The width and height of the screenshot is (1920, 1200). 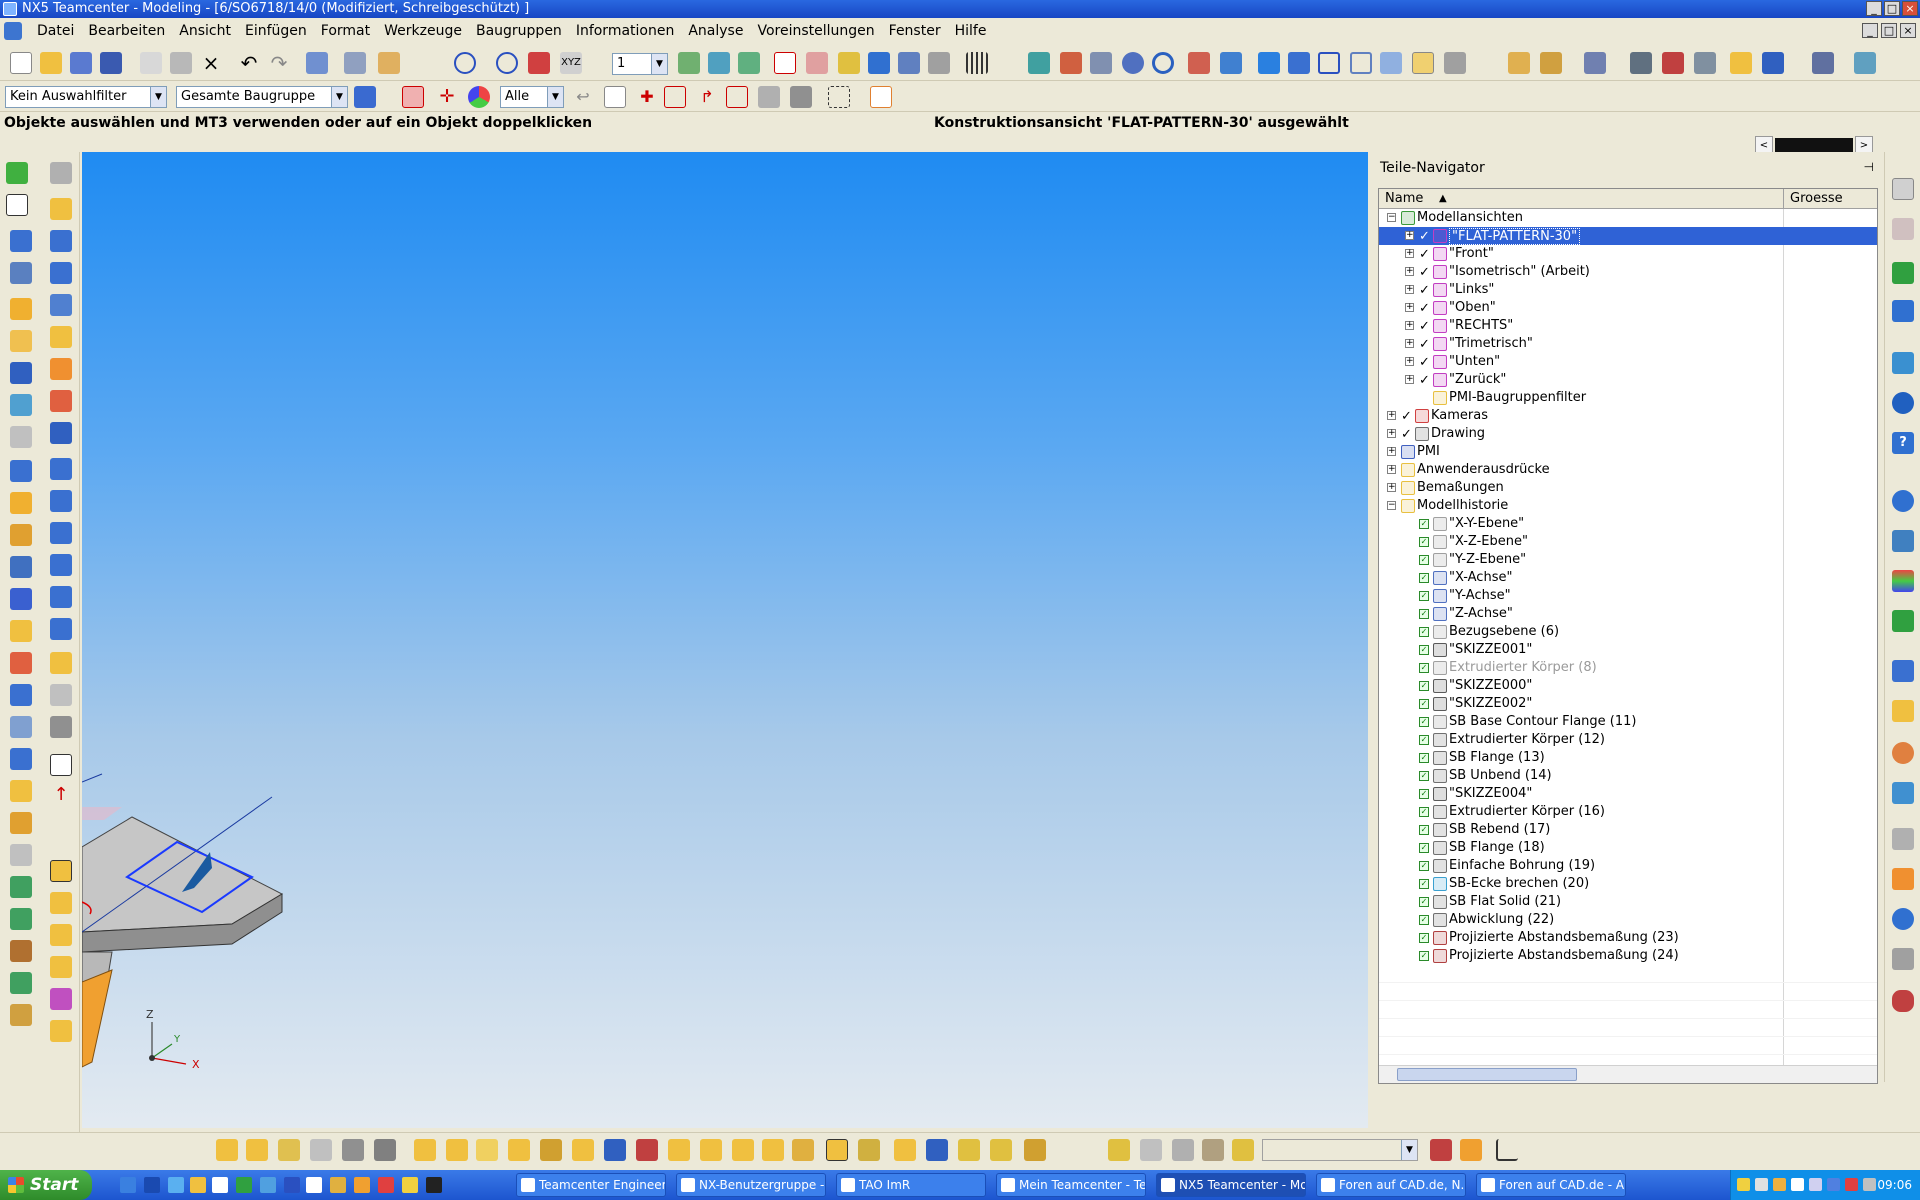 I want to click on hole-feature-icon, so click(x=969, y=1150).